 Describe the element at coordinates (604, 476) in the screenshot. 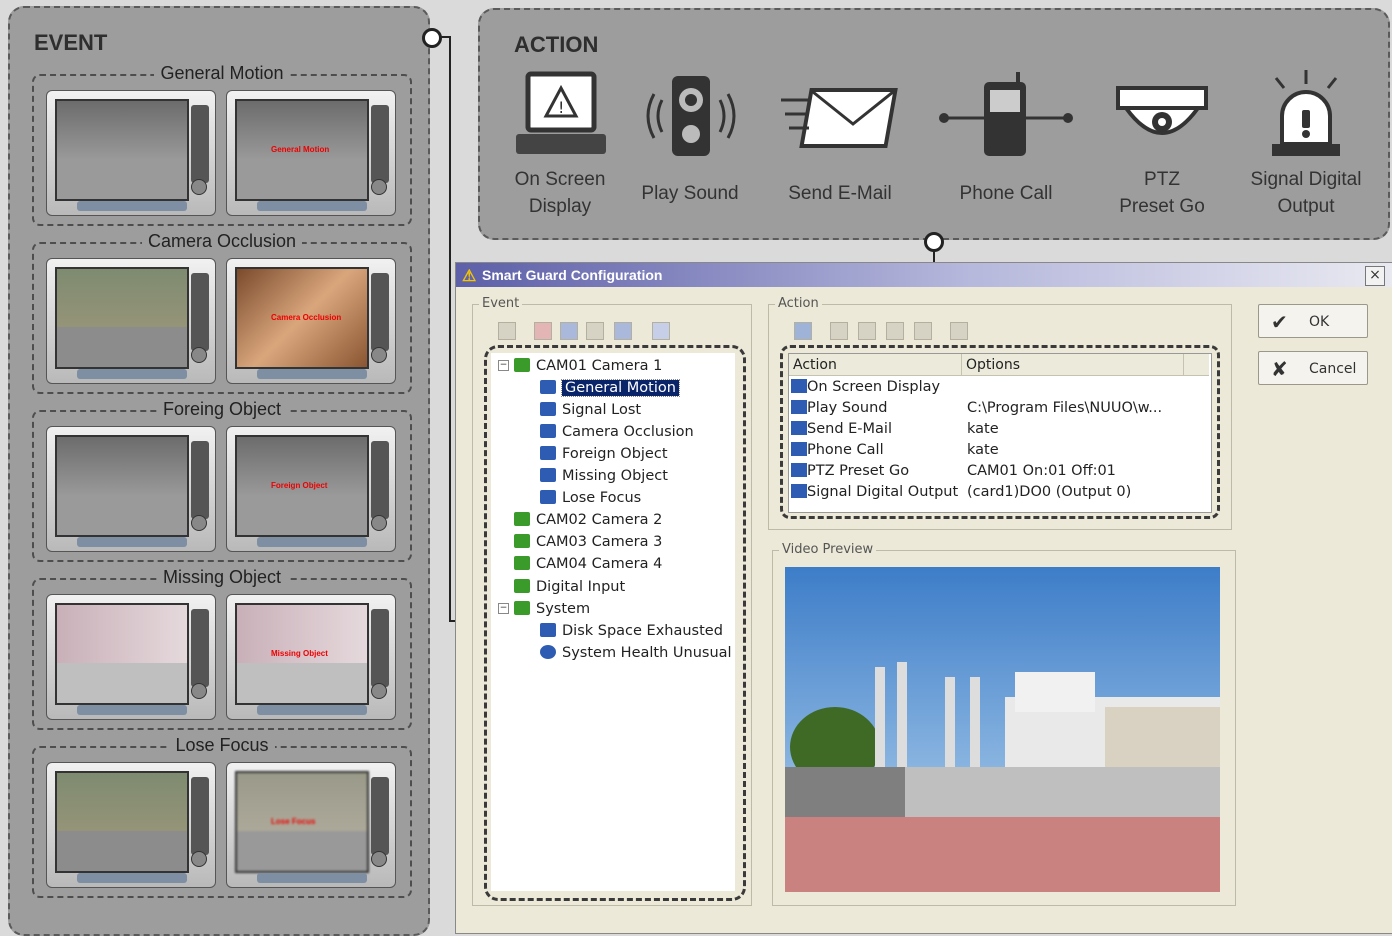

I see `tree-node-missing-object: Missing Object` at that location.